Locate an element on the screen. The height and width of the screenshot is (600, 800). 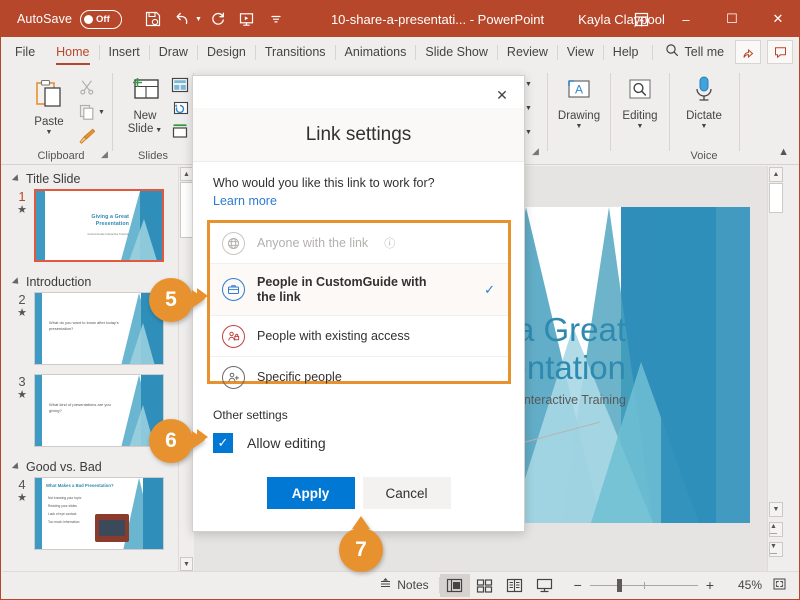
section-header-good-vs-bad: Good vs. Bad is located at coordinates (90, 467).